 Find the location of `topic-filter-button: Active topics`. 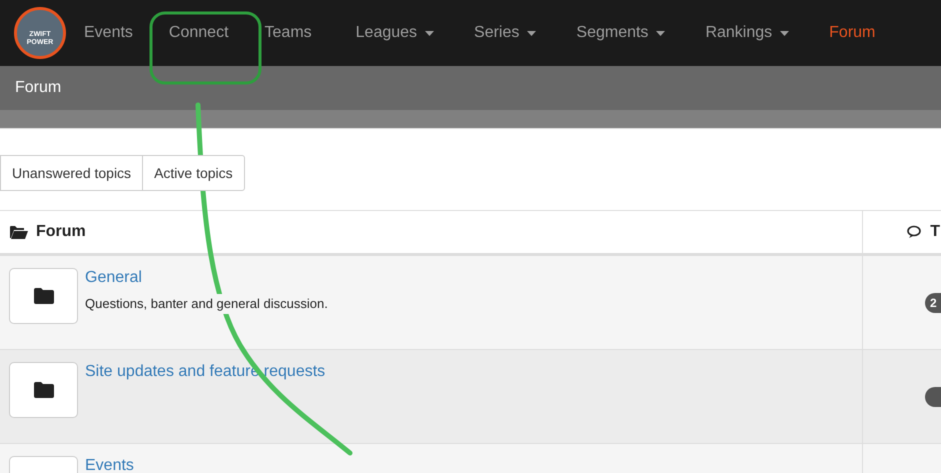

topic-filter-button: Active topics is located at coordinates (193, 173).